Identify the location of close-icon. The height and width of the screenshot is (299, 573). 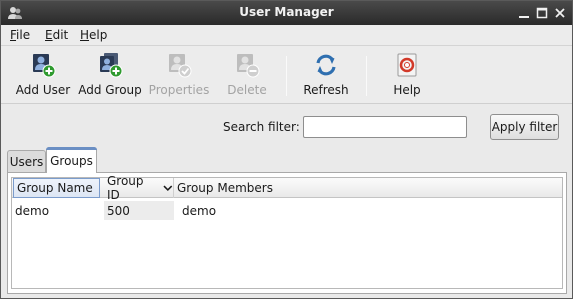
(560, 13).